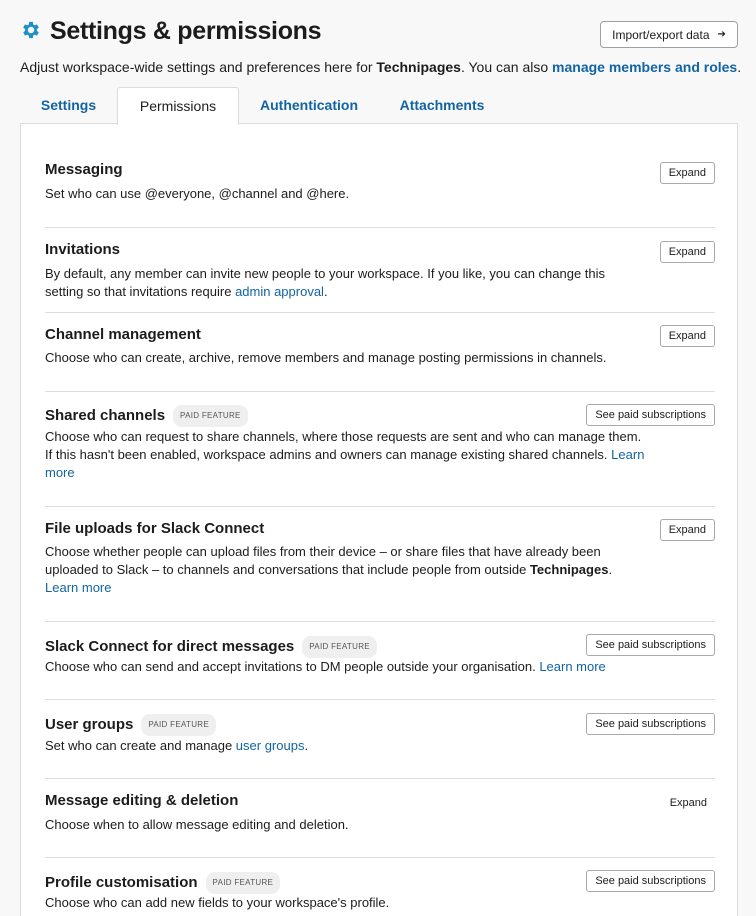 This screenshot has height=916, width=756. I want to click on subtitle-text-middle: . You can also, so click(506, 67).